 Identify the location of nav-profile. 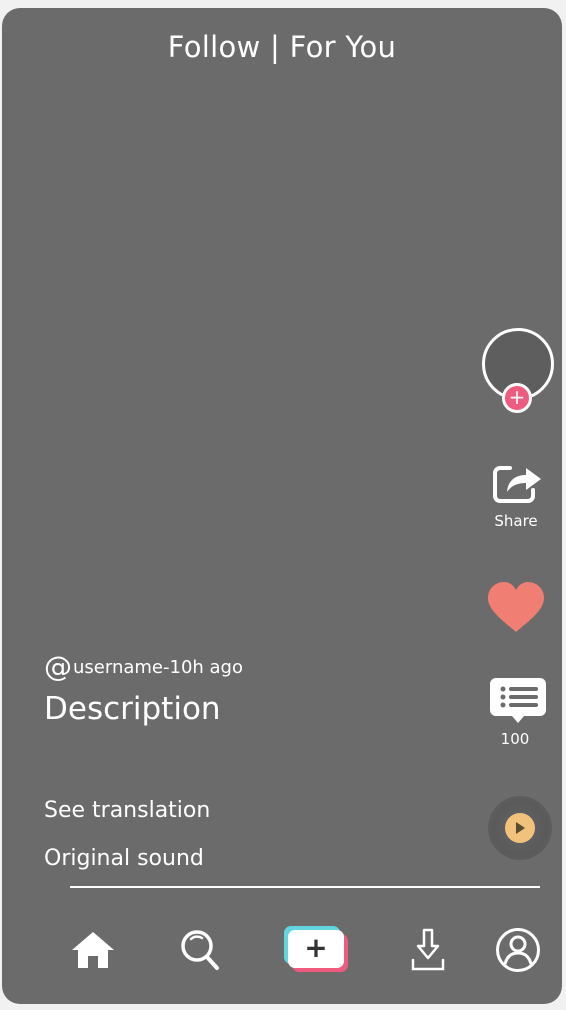
(518, 950).